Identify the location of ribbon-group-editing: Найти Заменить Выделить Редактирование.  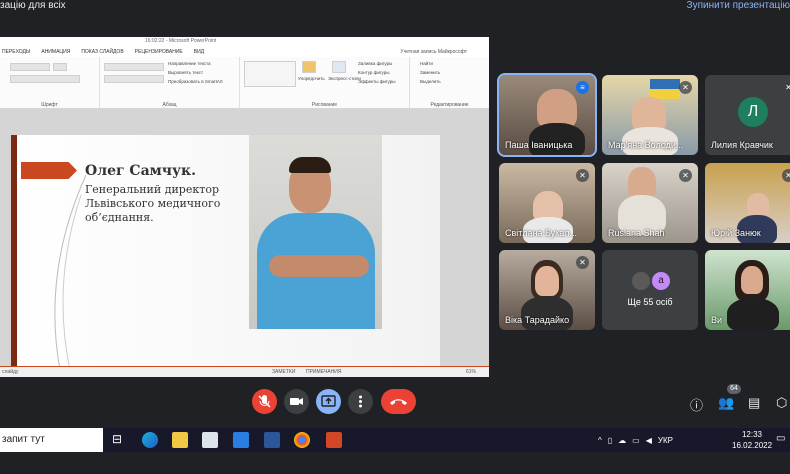
(449, 83).